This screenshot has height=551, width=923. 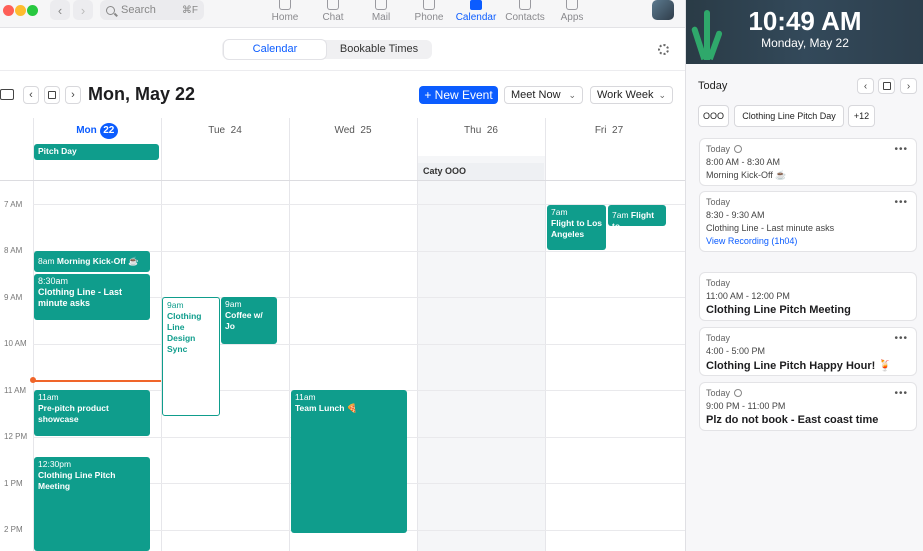 What do you see at coordinates (342, 70) in the screenshot?
I see `divider` at bounding box center [342, 70].